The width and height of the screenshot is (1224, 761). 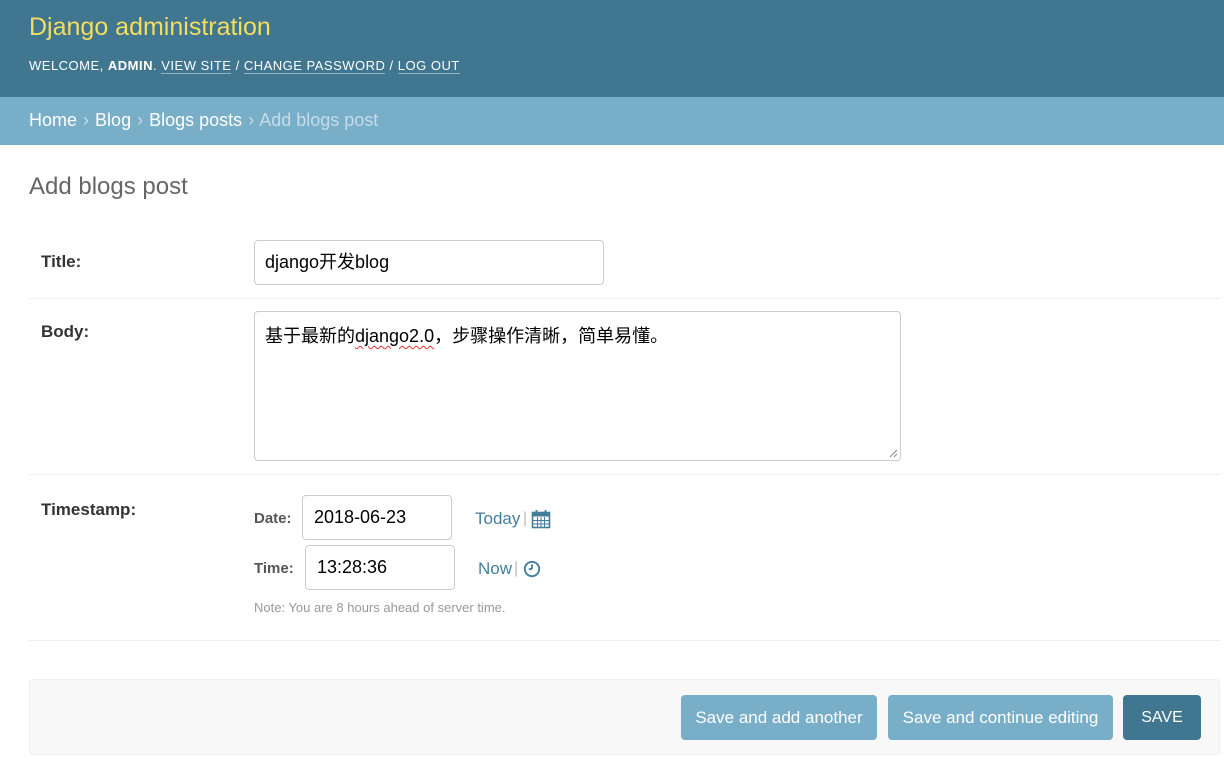 I want to click on breadcrumb-blogs-posts: Blogs posts, so click(x=195, y=120).